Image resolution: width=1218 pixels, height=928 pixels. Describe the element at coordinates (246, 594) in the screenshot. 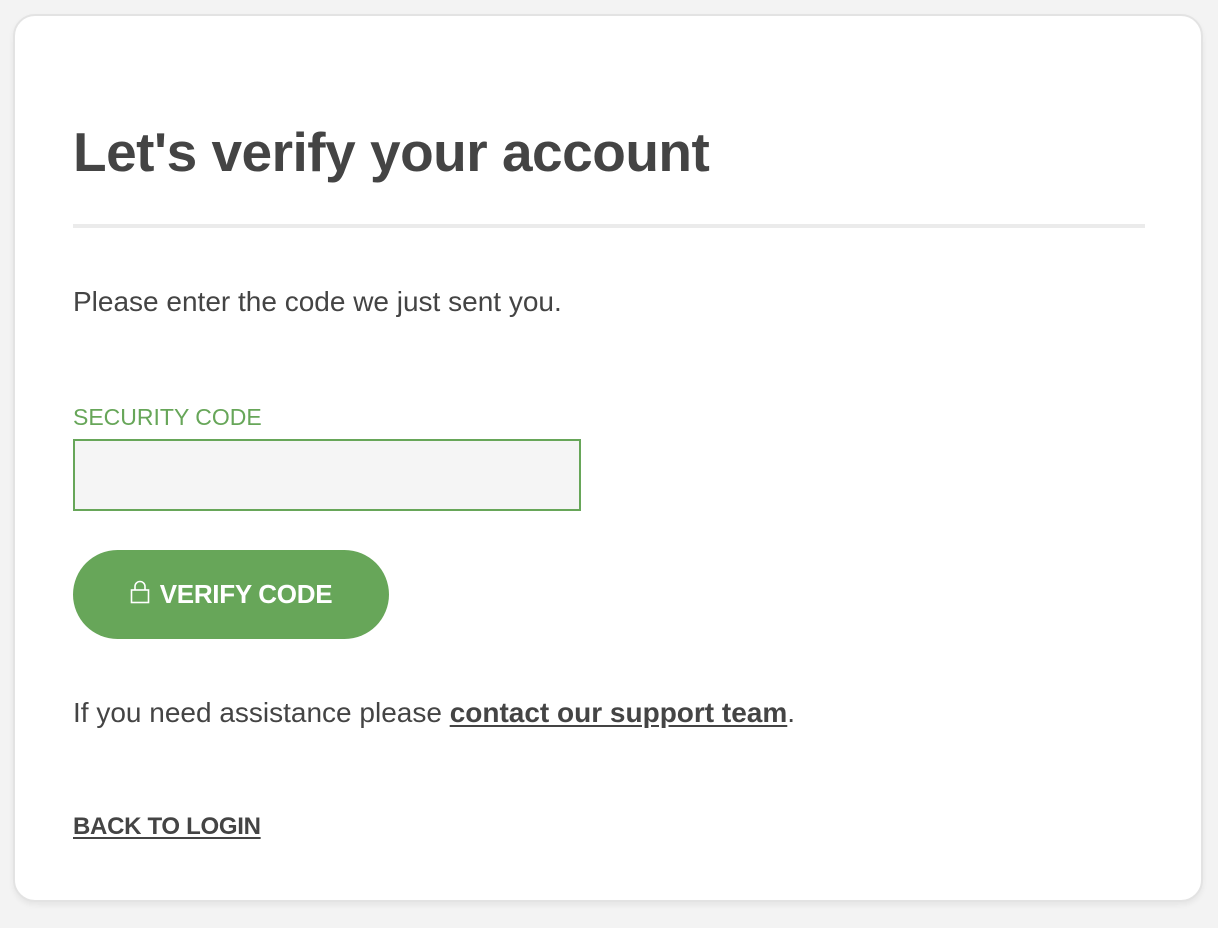

I see `verify-code-label: VERIFY CODE` at that location.